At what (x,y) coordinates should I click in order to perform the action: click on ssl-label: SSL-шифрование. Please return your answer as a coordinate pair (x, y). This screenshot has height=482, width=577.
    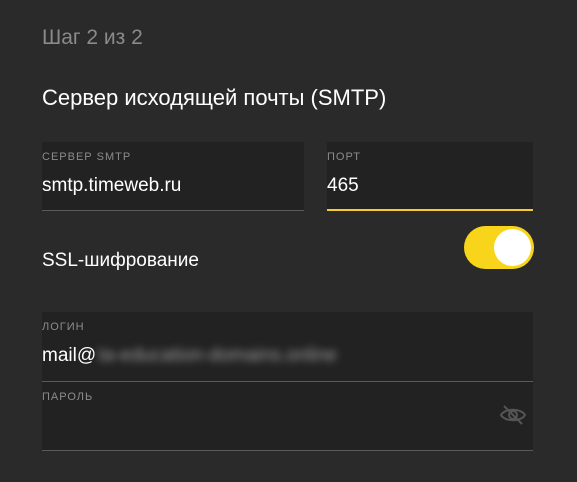
    Looking at the image, I should click on (120, 260).